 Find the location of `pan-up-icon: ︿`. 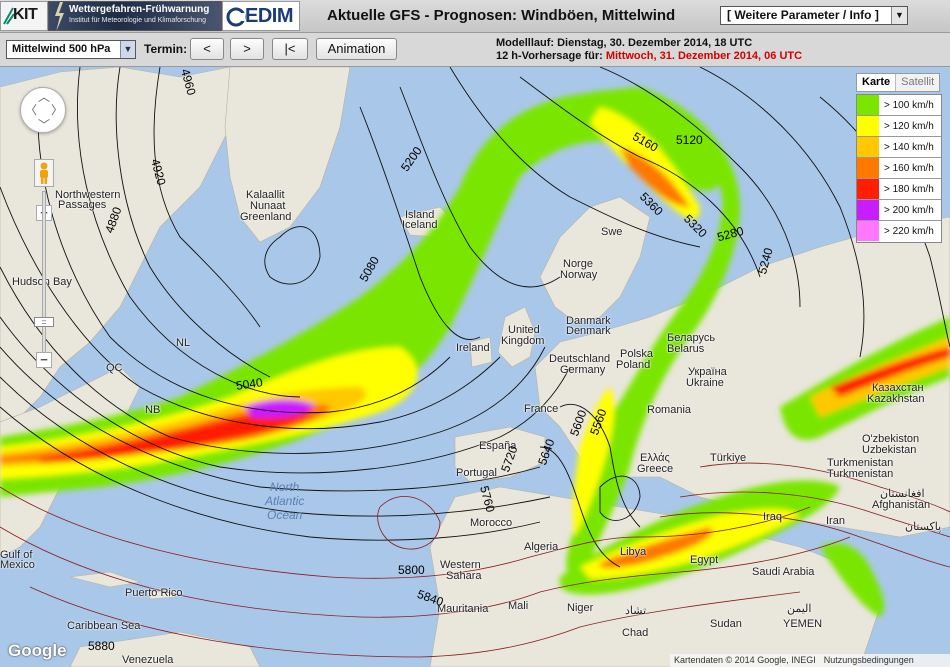

pan-up-icon: ︿ is located at coordinates (44, 97).